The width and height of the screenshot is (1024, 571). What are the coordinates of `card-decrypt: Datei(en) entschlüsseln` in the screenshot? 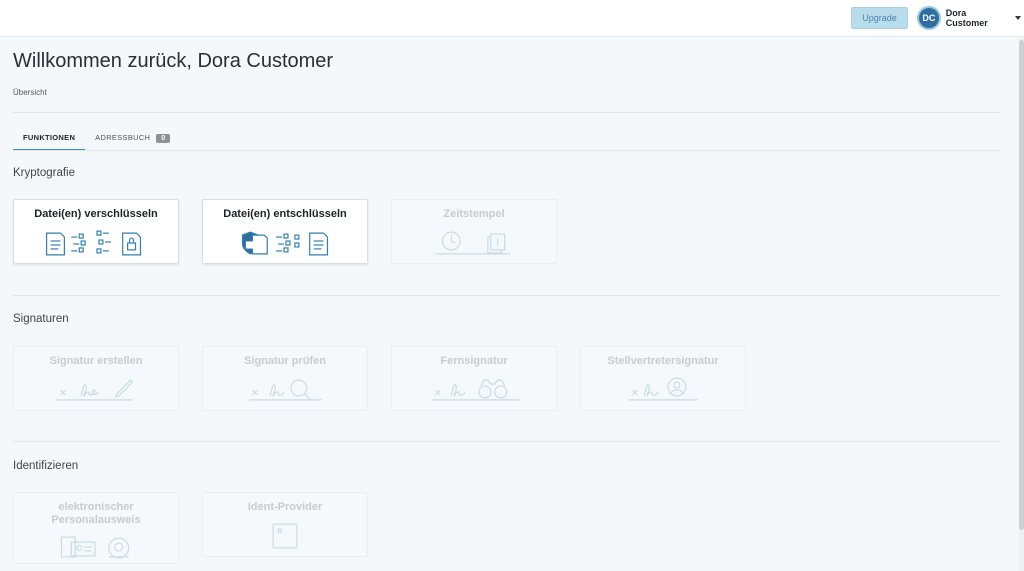 It's located at (285, 231).